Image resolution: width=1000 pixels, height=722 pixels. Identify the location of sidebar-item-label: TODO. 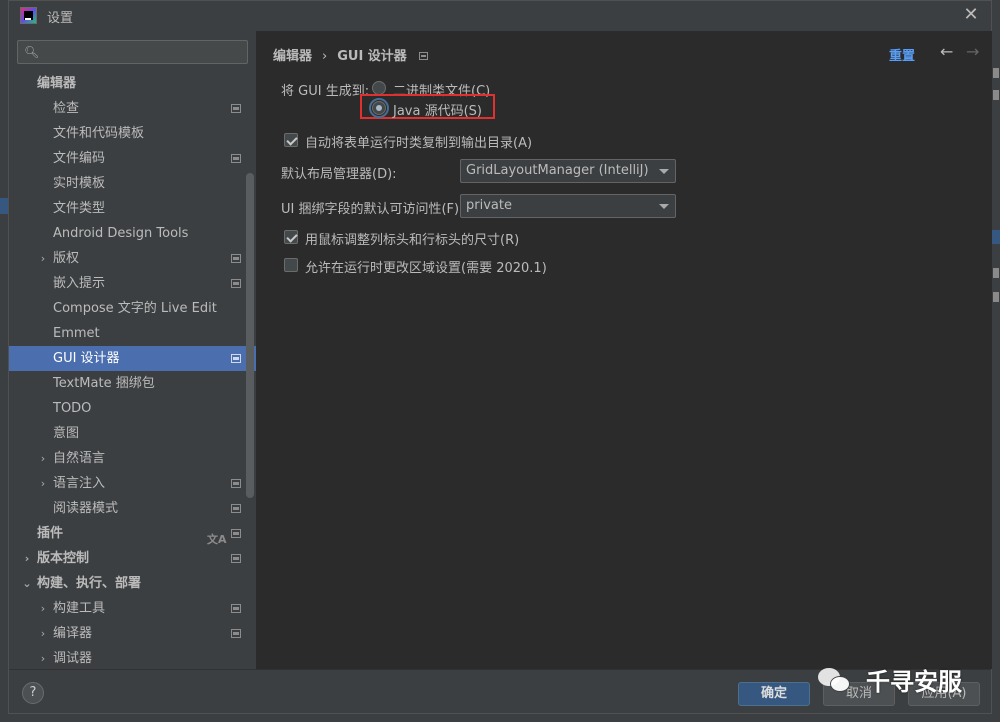
(72, 408).